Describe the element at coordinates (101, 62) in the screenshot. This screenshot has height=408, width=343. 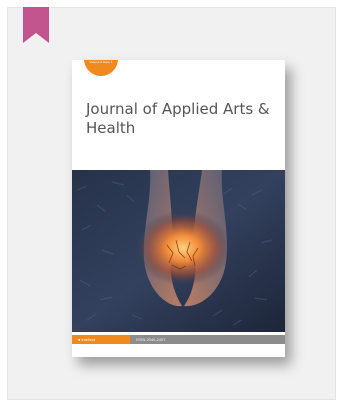
I see `volume-badge-text: Volume 9 Issue 1` at that location.